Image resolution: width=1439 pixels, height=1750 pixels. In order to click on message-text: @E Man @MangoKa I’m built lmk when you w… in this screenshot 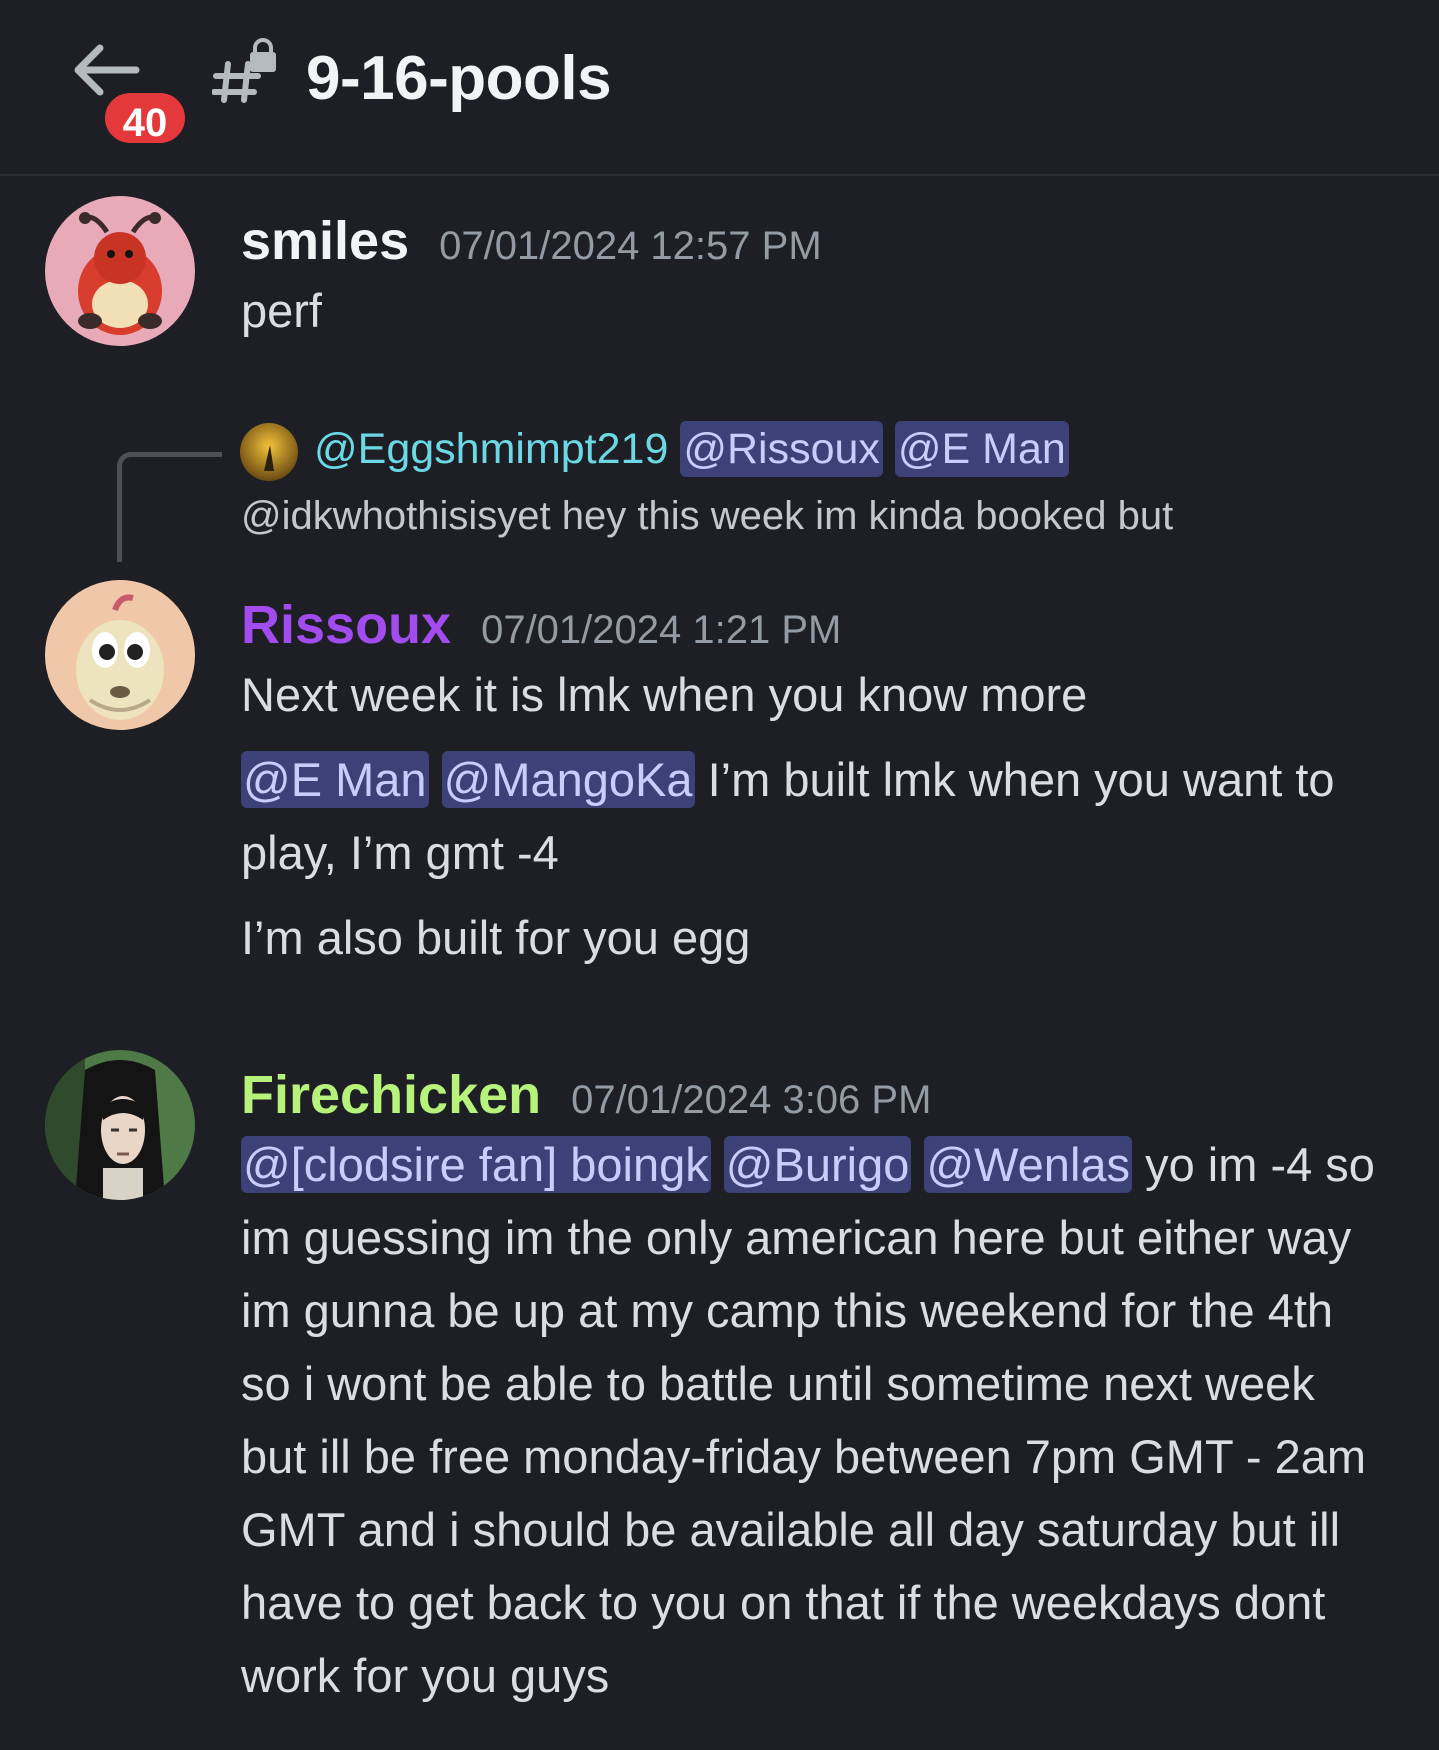, I will do `click(816, 816)`.